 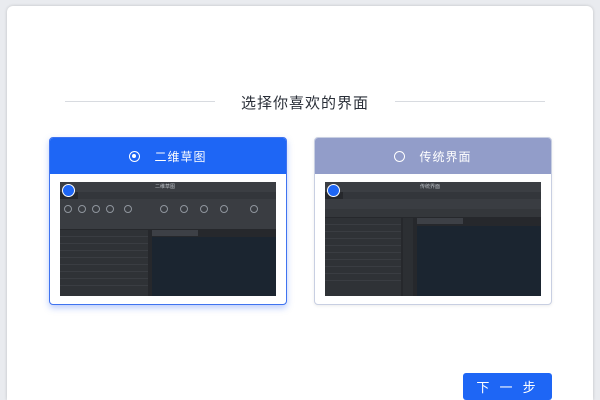 I want to click on preview-title: 传统界面, so click(x=430, y=187).